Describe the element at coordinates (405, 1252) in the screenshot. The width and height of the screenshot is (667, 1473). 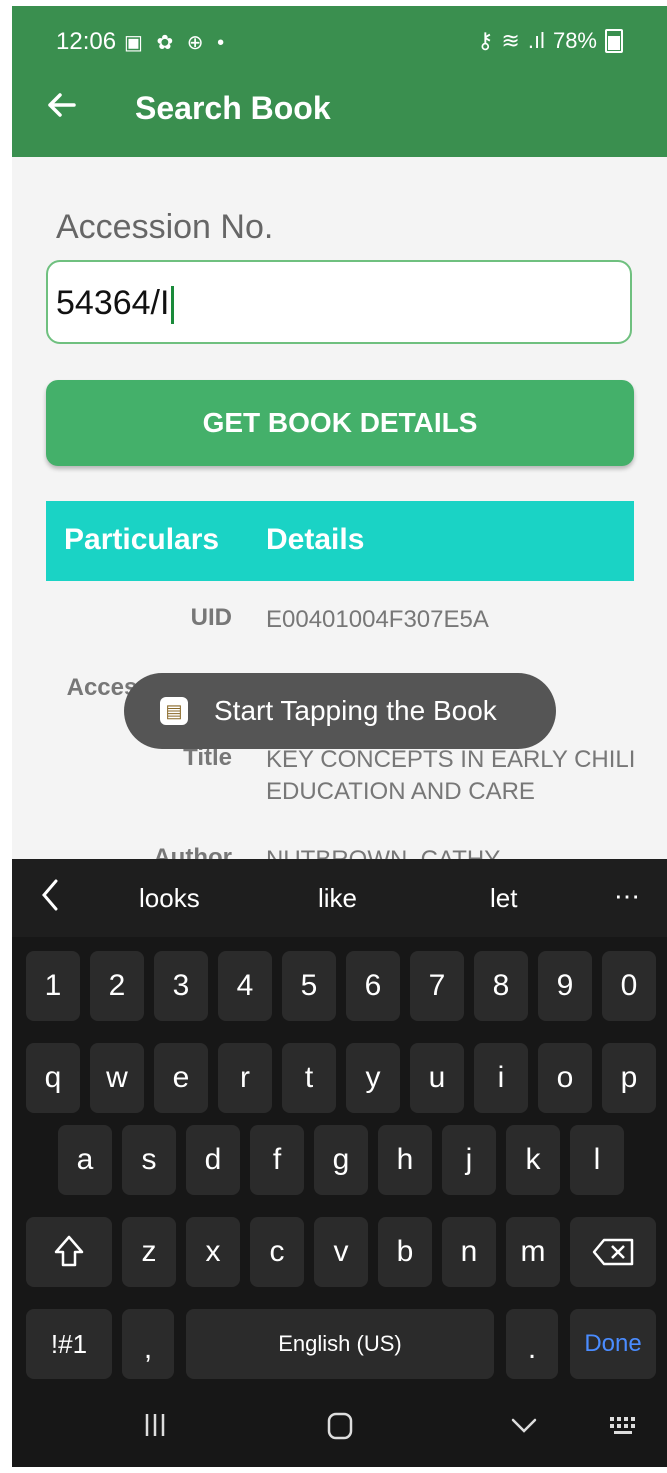
I see `key-b: b` at that location.